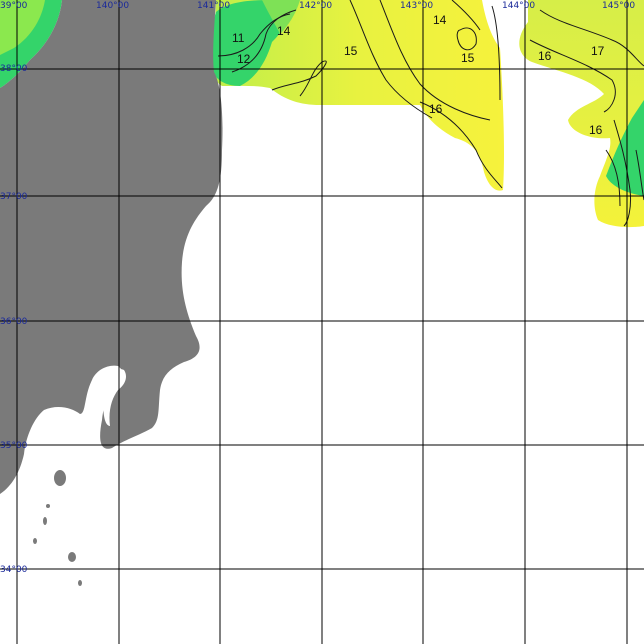 This screenshot has width=644, height=644. I want to click on longitude-label-141: 141°00, so click(213, 6).